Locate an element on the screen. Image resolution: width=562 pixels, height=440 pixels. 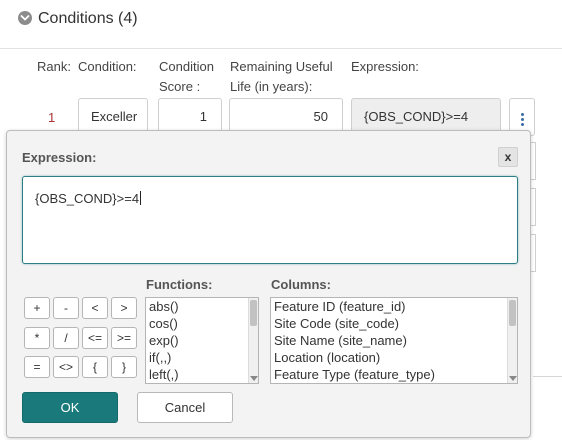
operator-divide-button: / is located at coordinates (66, 338).